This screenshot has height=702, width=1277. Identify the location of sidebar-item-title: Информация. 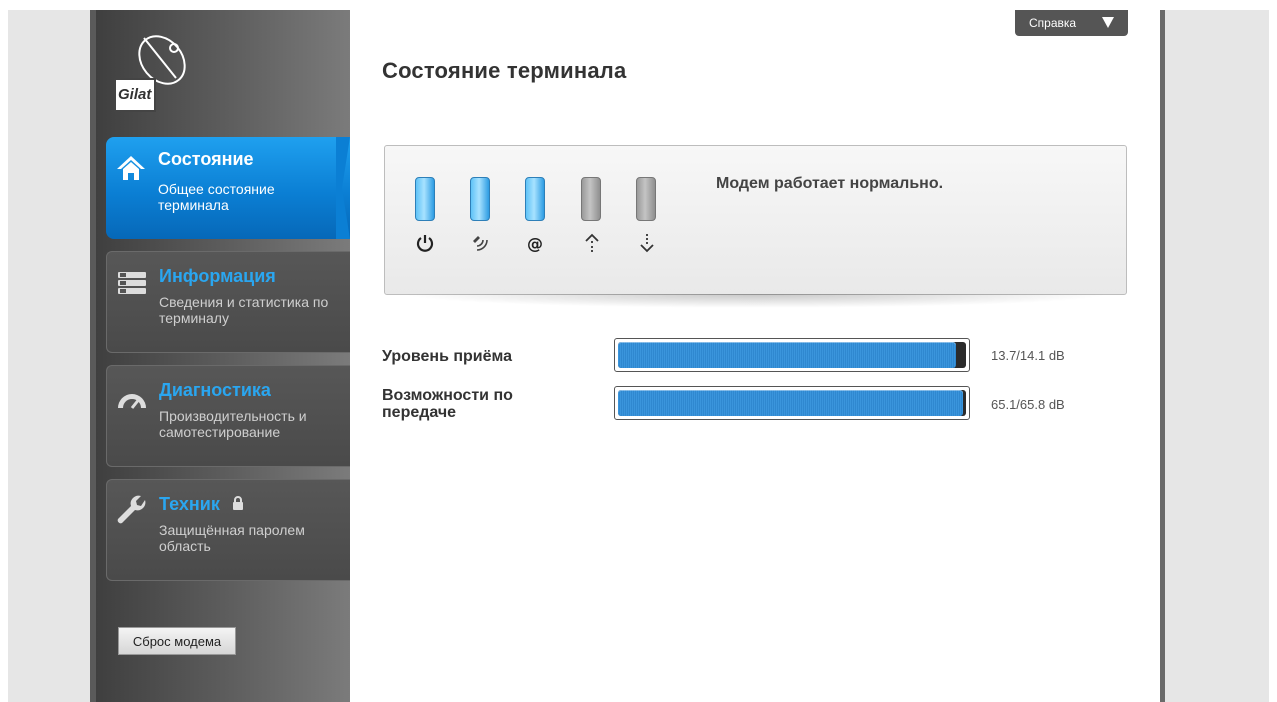
(217, 276).